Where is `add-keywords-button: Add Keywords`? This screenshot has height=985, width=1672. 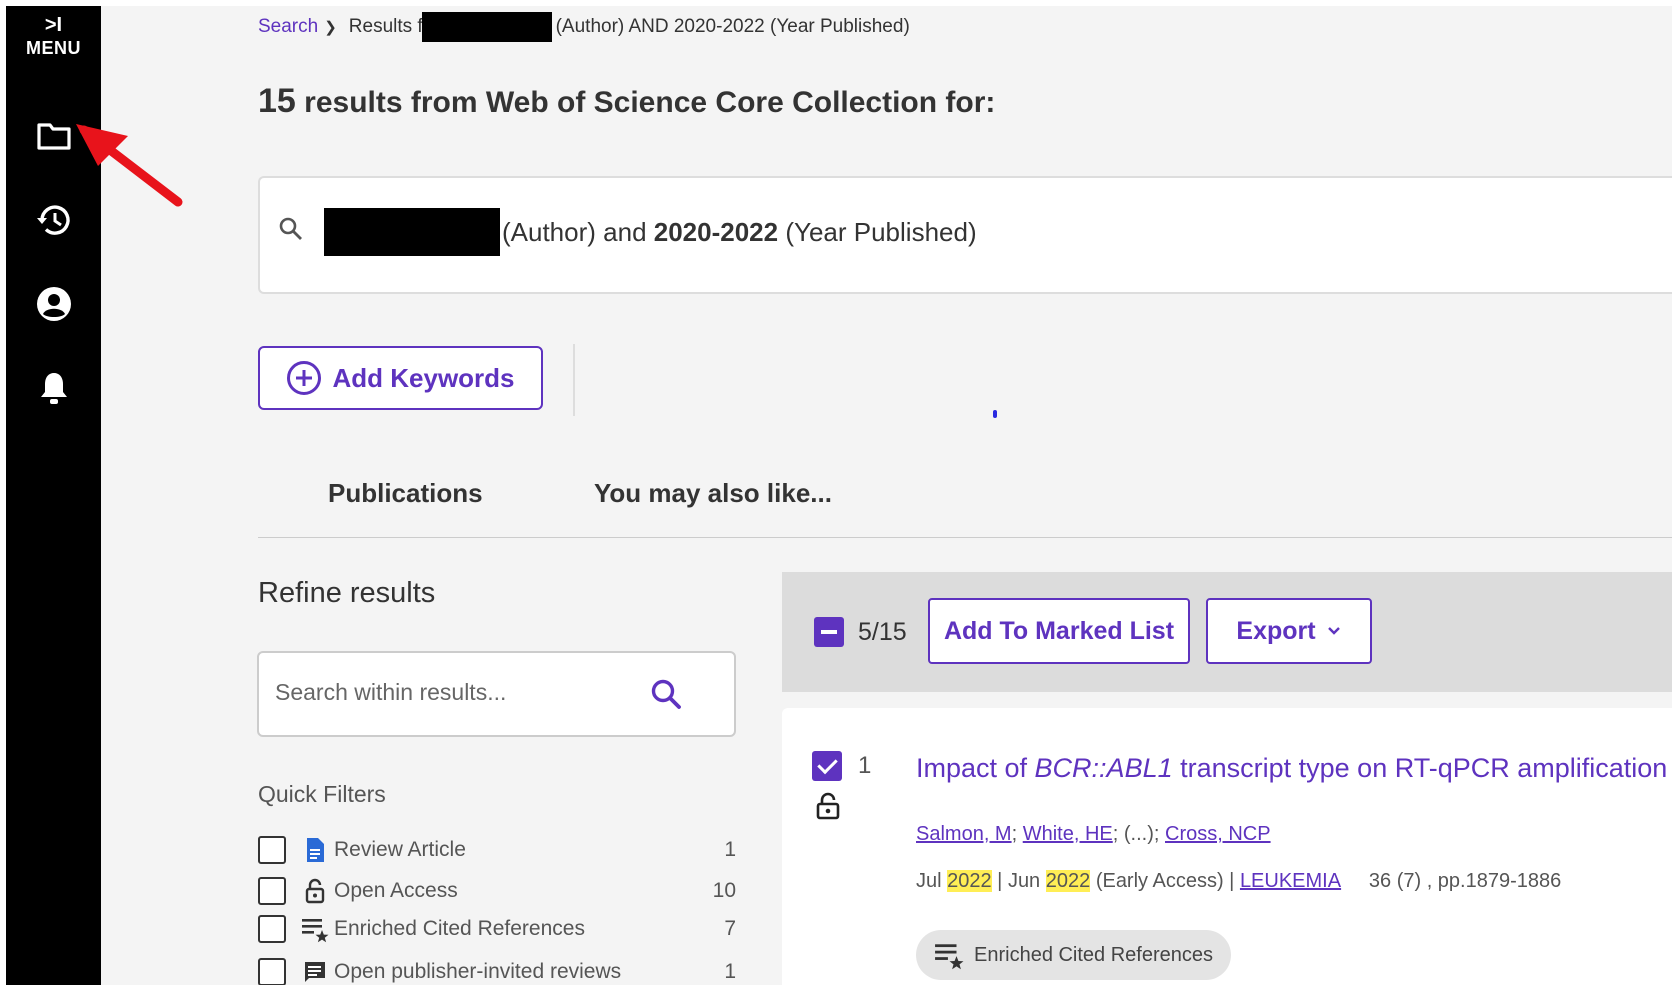
add-keywords-button: Add Keywords is located at coordinates (400, 378).